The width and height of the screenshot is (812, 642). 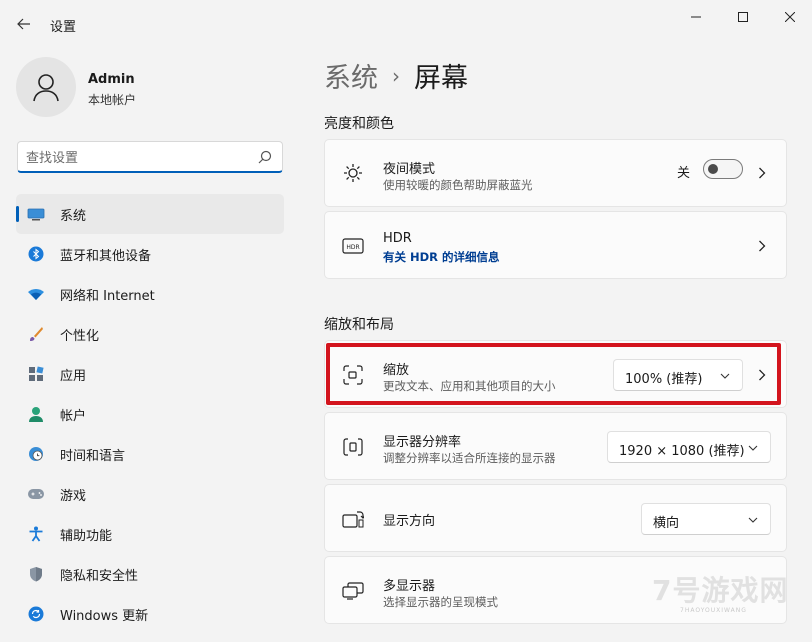 I want to click on avatar, so click(x=46, y=87).